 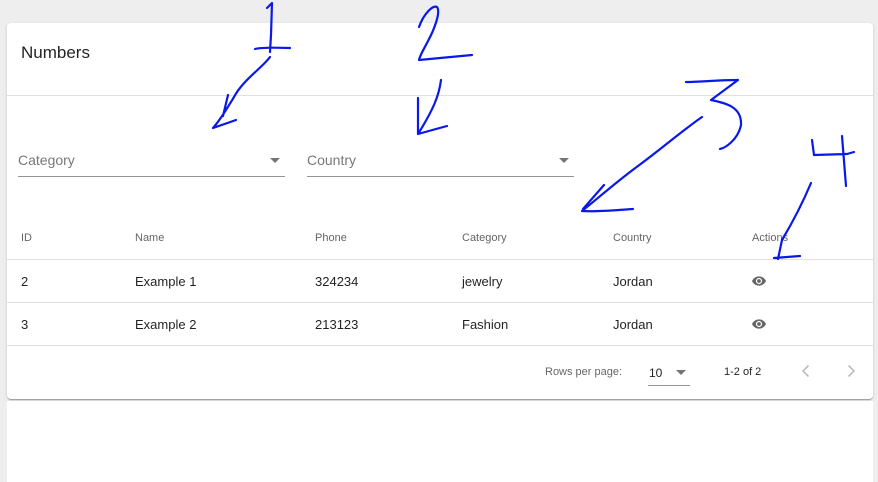 What do you see at coordinates (656, 373) in the screenshot?
I see `rows-per-page-value: 10` at bounding box center [656, 373].